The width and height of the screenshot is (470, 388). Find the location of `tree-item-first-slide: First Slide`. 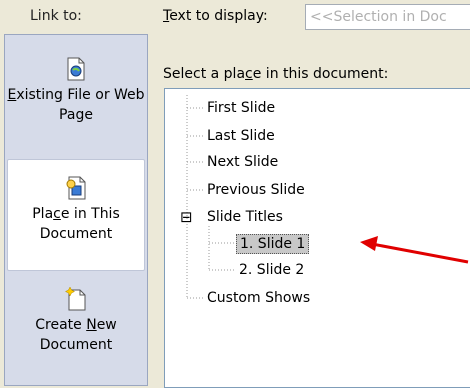

tree-item-first-slide: First Slide is located at coordinates (241, 108).